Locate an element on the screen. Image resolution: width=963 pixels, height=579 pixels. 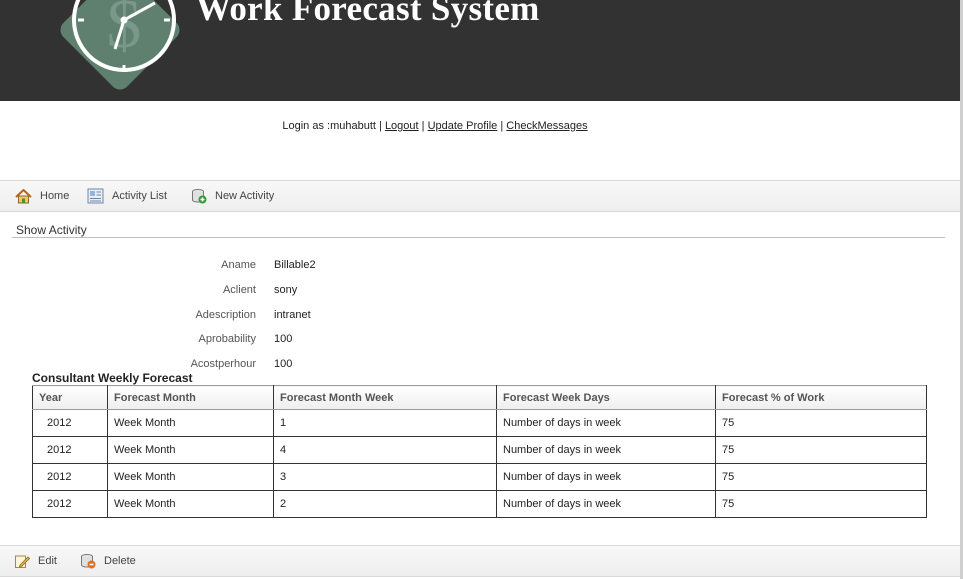
new-database-icon is located at coordinates (199, 196).